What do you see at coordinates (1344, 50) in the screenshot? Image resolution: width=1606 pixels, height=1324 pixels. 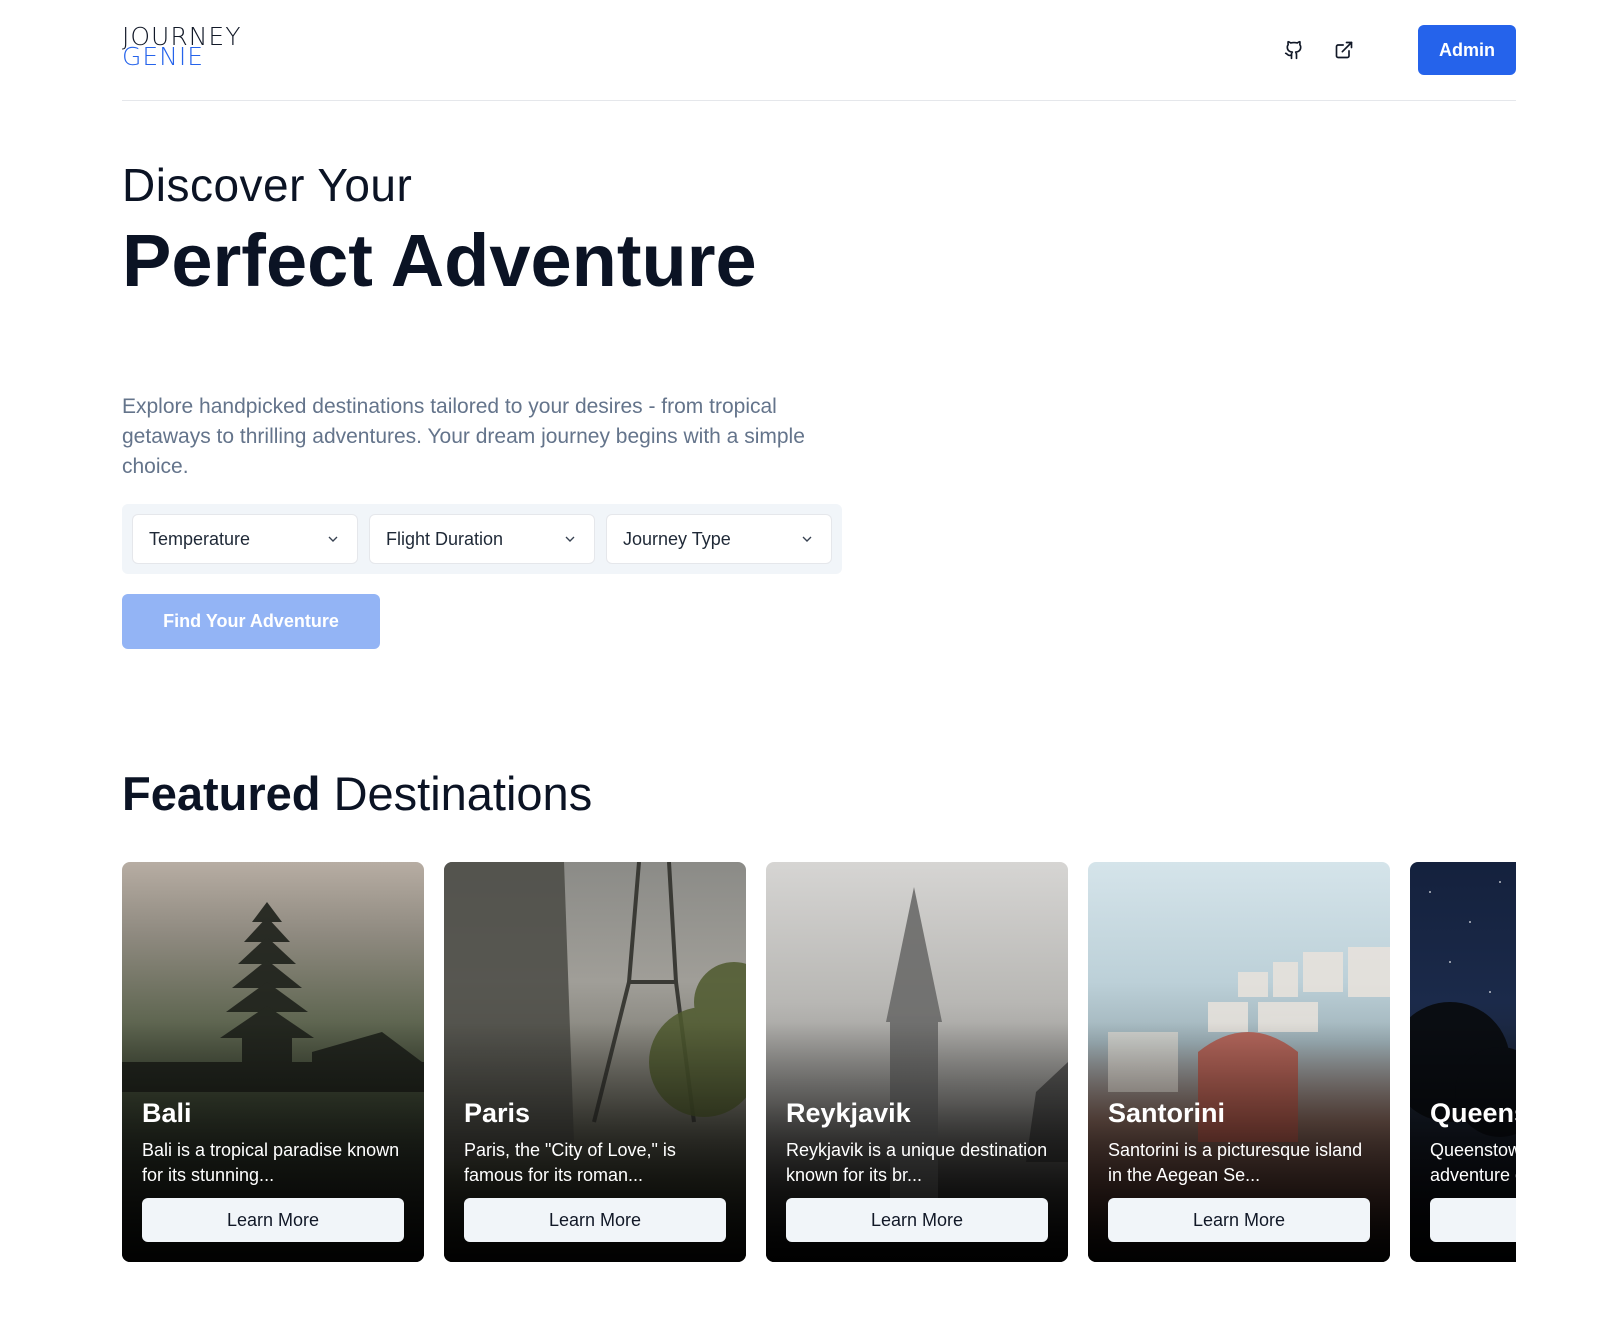 I see `external-link-icon` at bounding box center [1344, 50].